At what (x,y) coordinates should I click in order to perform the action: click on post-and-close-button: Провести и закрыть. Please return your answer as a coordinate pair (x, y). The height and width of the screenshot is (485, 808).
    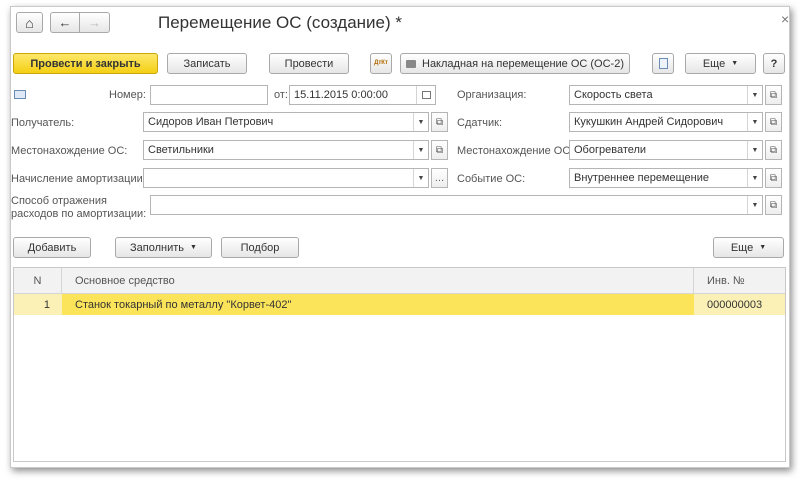
    Looking at the image, I should click on (85, 63).